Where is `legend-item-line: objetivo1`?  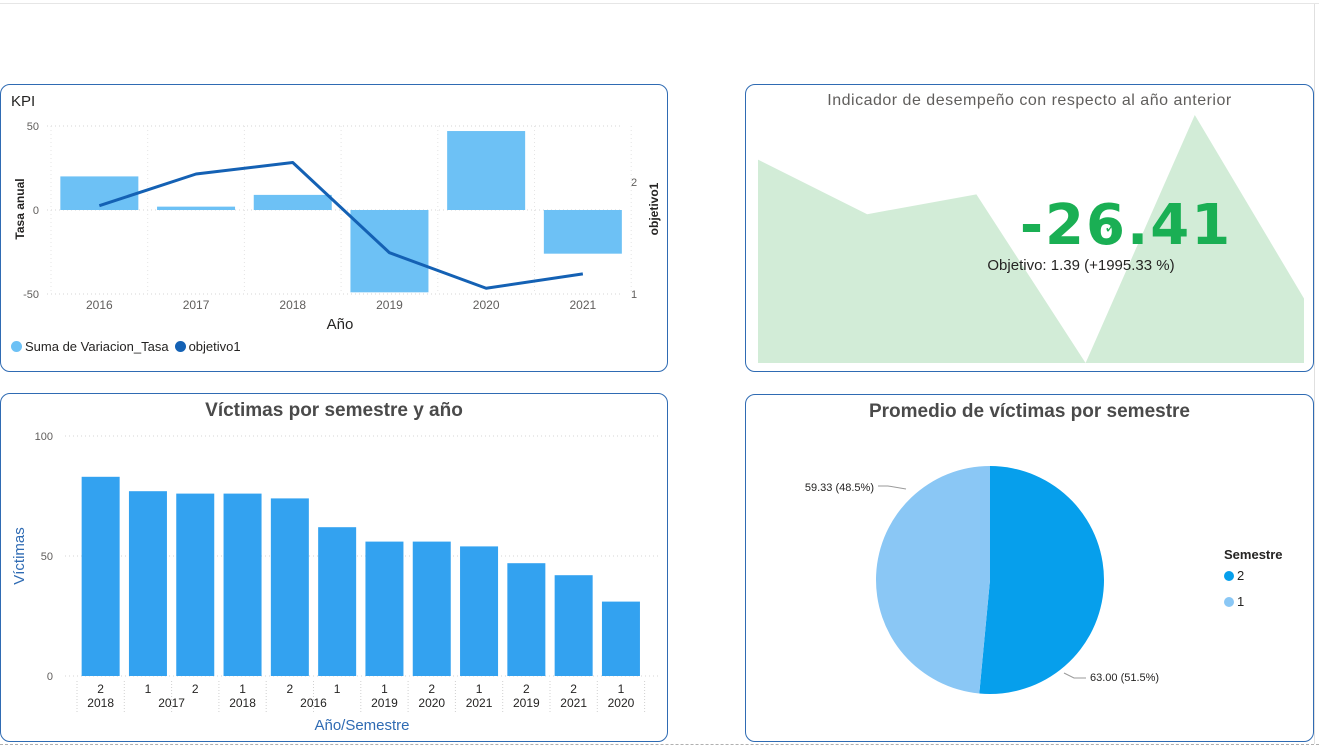
legend-item-line: objetivo1 is located at coordinates (207, 346).